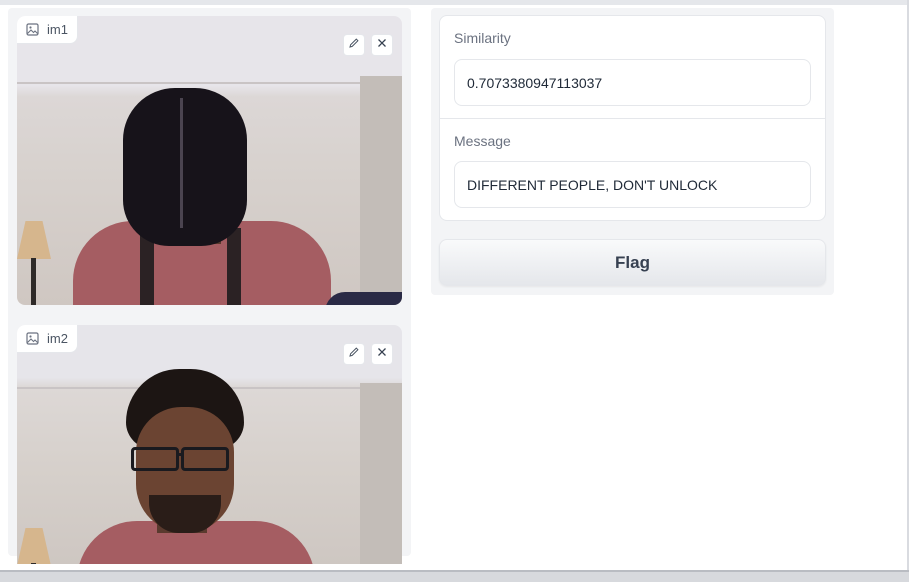 This screenshot has width=909, height=582. What do you see at coordinates (454, 576) in the screenshot?
I see `window-bottom-edge` at bounding box center [454, 576].